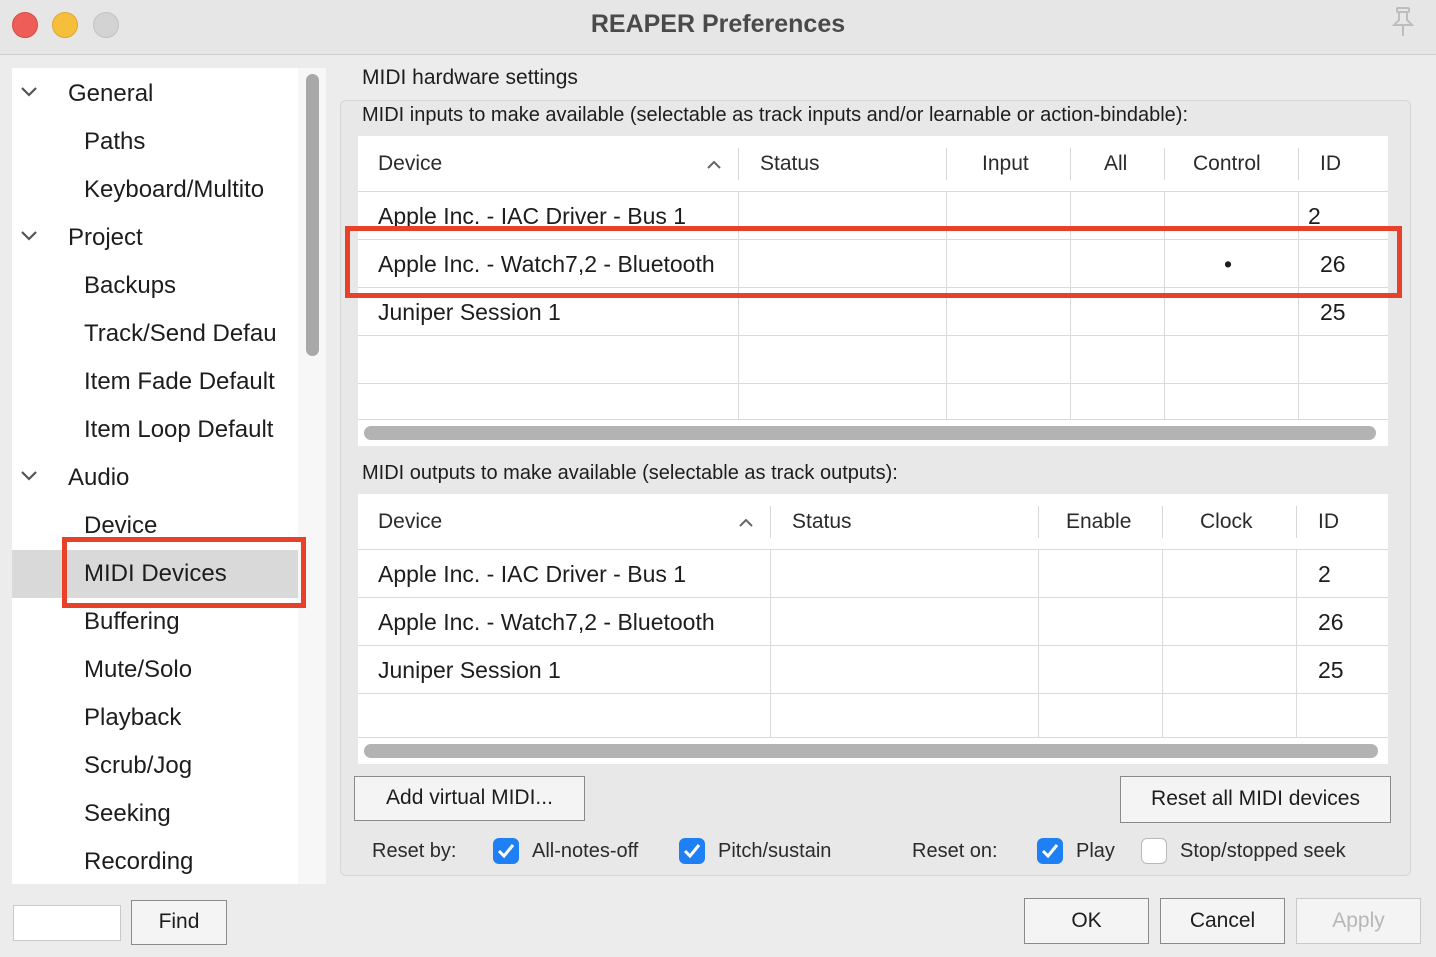 The image size is (1436, 957). What do you see at coordinates (155, 94) in the screenshot?
I see `tree-item-general: General` at bounding box center [155, 94].